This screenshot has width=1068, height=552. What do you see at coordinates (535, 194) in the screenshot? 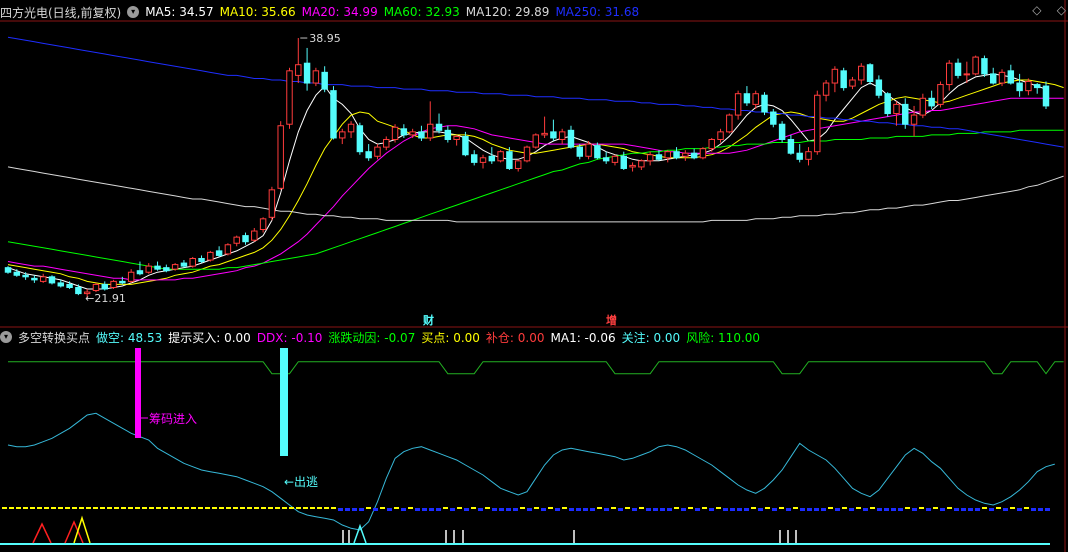
I see `ma120-line` at bounding box center [535, 194].